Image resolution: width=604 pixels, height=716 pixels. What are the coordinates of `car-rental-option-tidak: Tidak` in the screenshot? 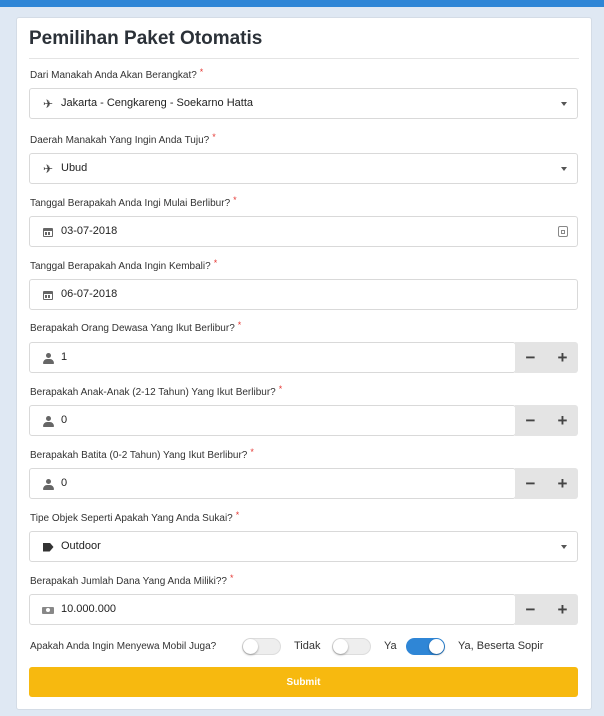 It's located at (307, 646).